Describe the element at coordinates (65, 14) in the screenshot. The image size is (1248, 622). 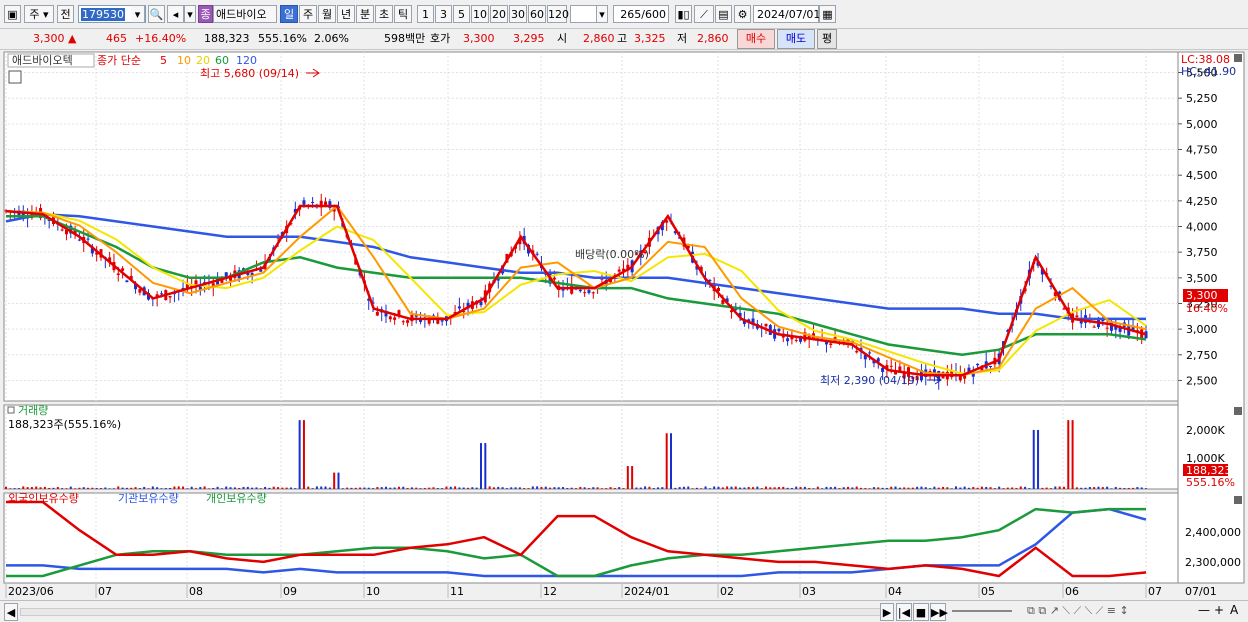
I see `prev-button: 전` at that location.